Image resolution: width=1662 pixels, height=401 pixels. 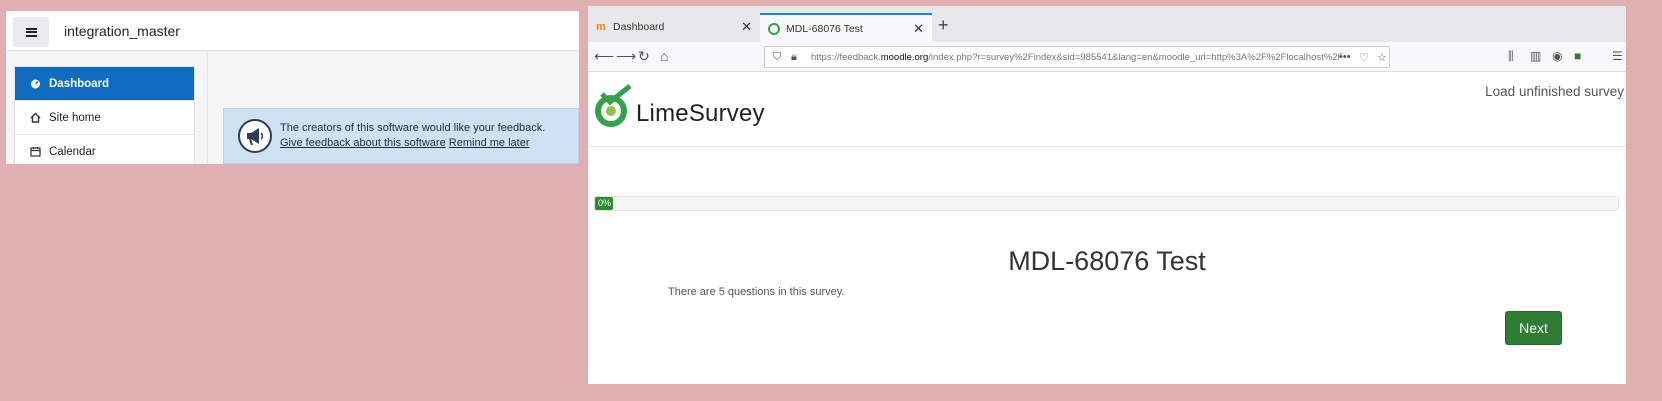 I want to click on tab-title: Dashboard, so click(x=639, y=27).